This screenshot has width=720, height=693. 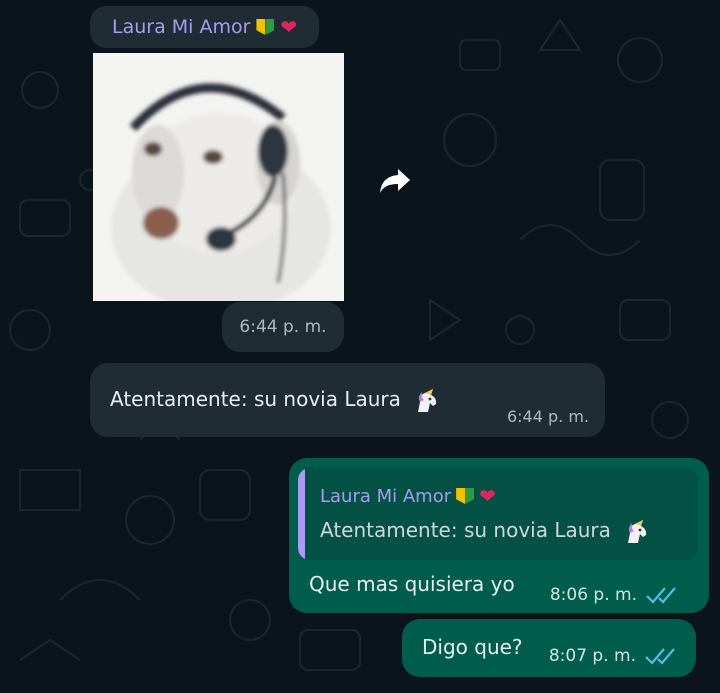 What do you see at coordinates (255, 399) in the screenshot?
I see `incoming-message-text: Atentamente: su novia Laura` at bounding box center [255, 399].